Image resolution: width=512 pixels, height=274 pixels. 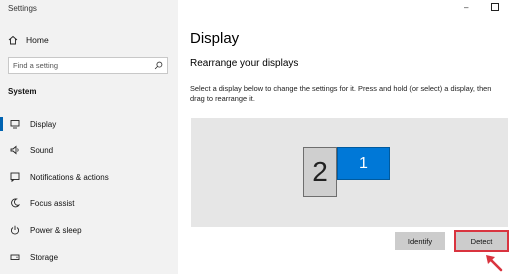 I want to click on section-subheading: Rearrange your displays, so click(x=244, y=63).